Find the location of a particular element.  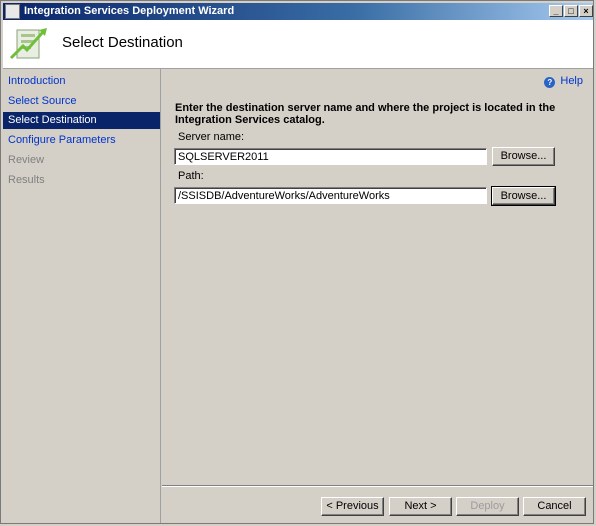

nav-item-introduction: Introduction is located at coordinates (81, 81).